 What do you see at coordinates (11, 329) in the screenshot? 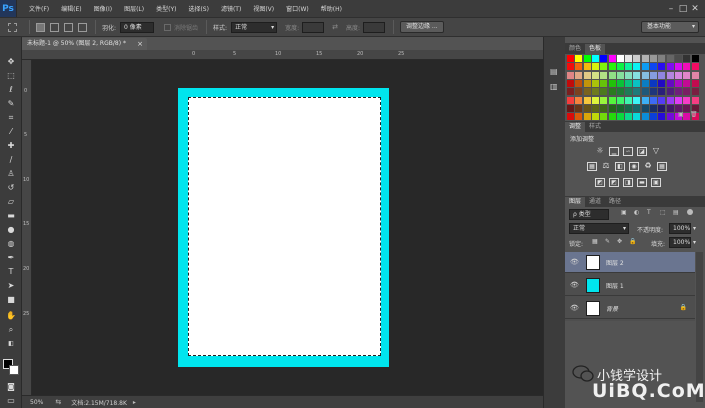
I see `zoom-tool-icon: ⌕` at bounding box center [11, 329].